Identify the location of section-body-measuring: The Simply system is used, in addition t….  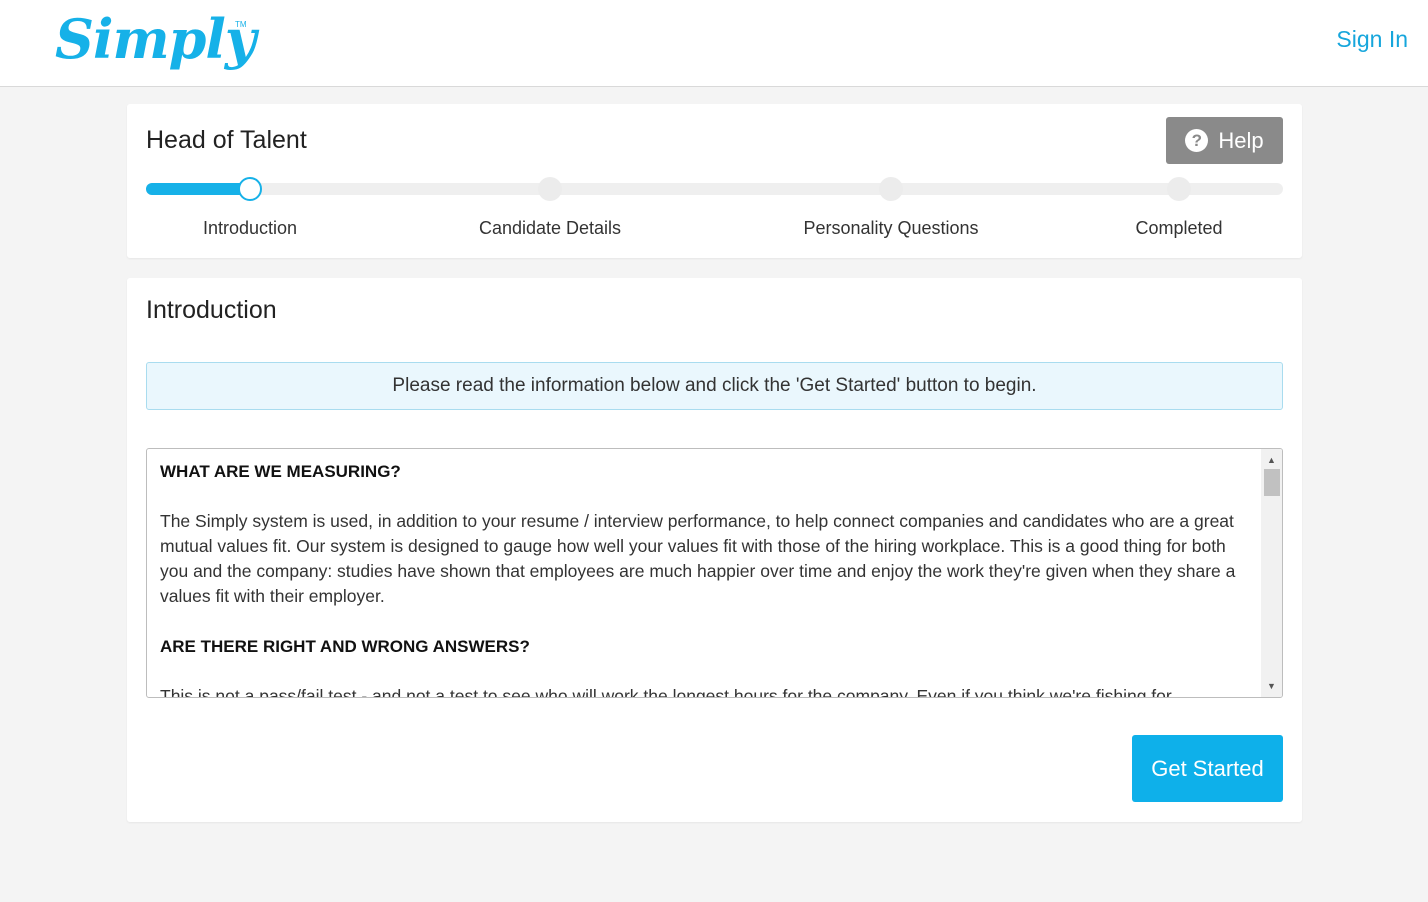
(698, 558).